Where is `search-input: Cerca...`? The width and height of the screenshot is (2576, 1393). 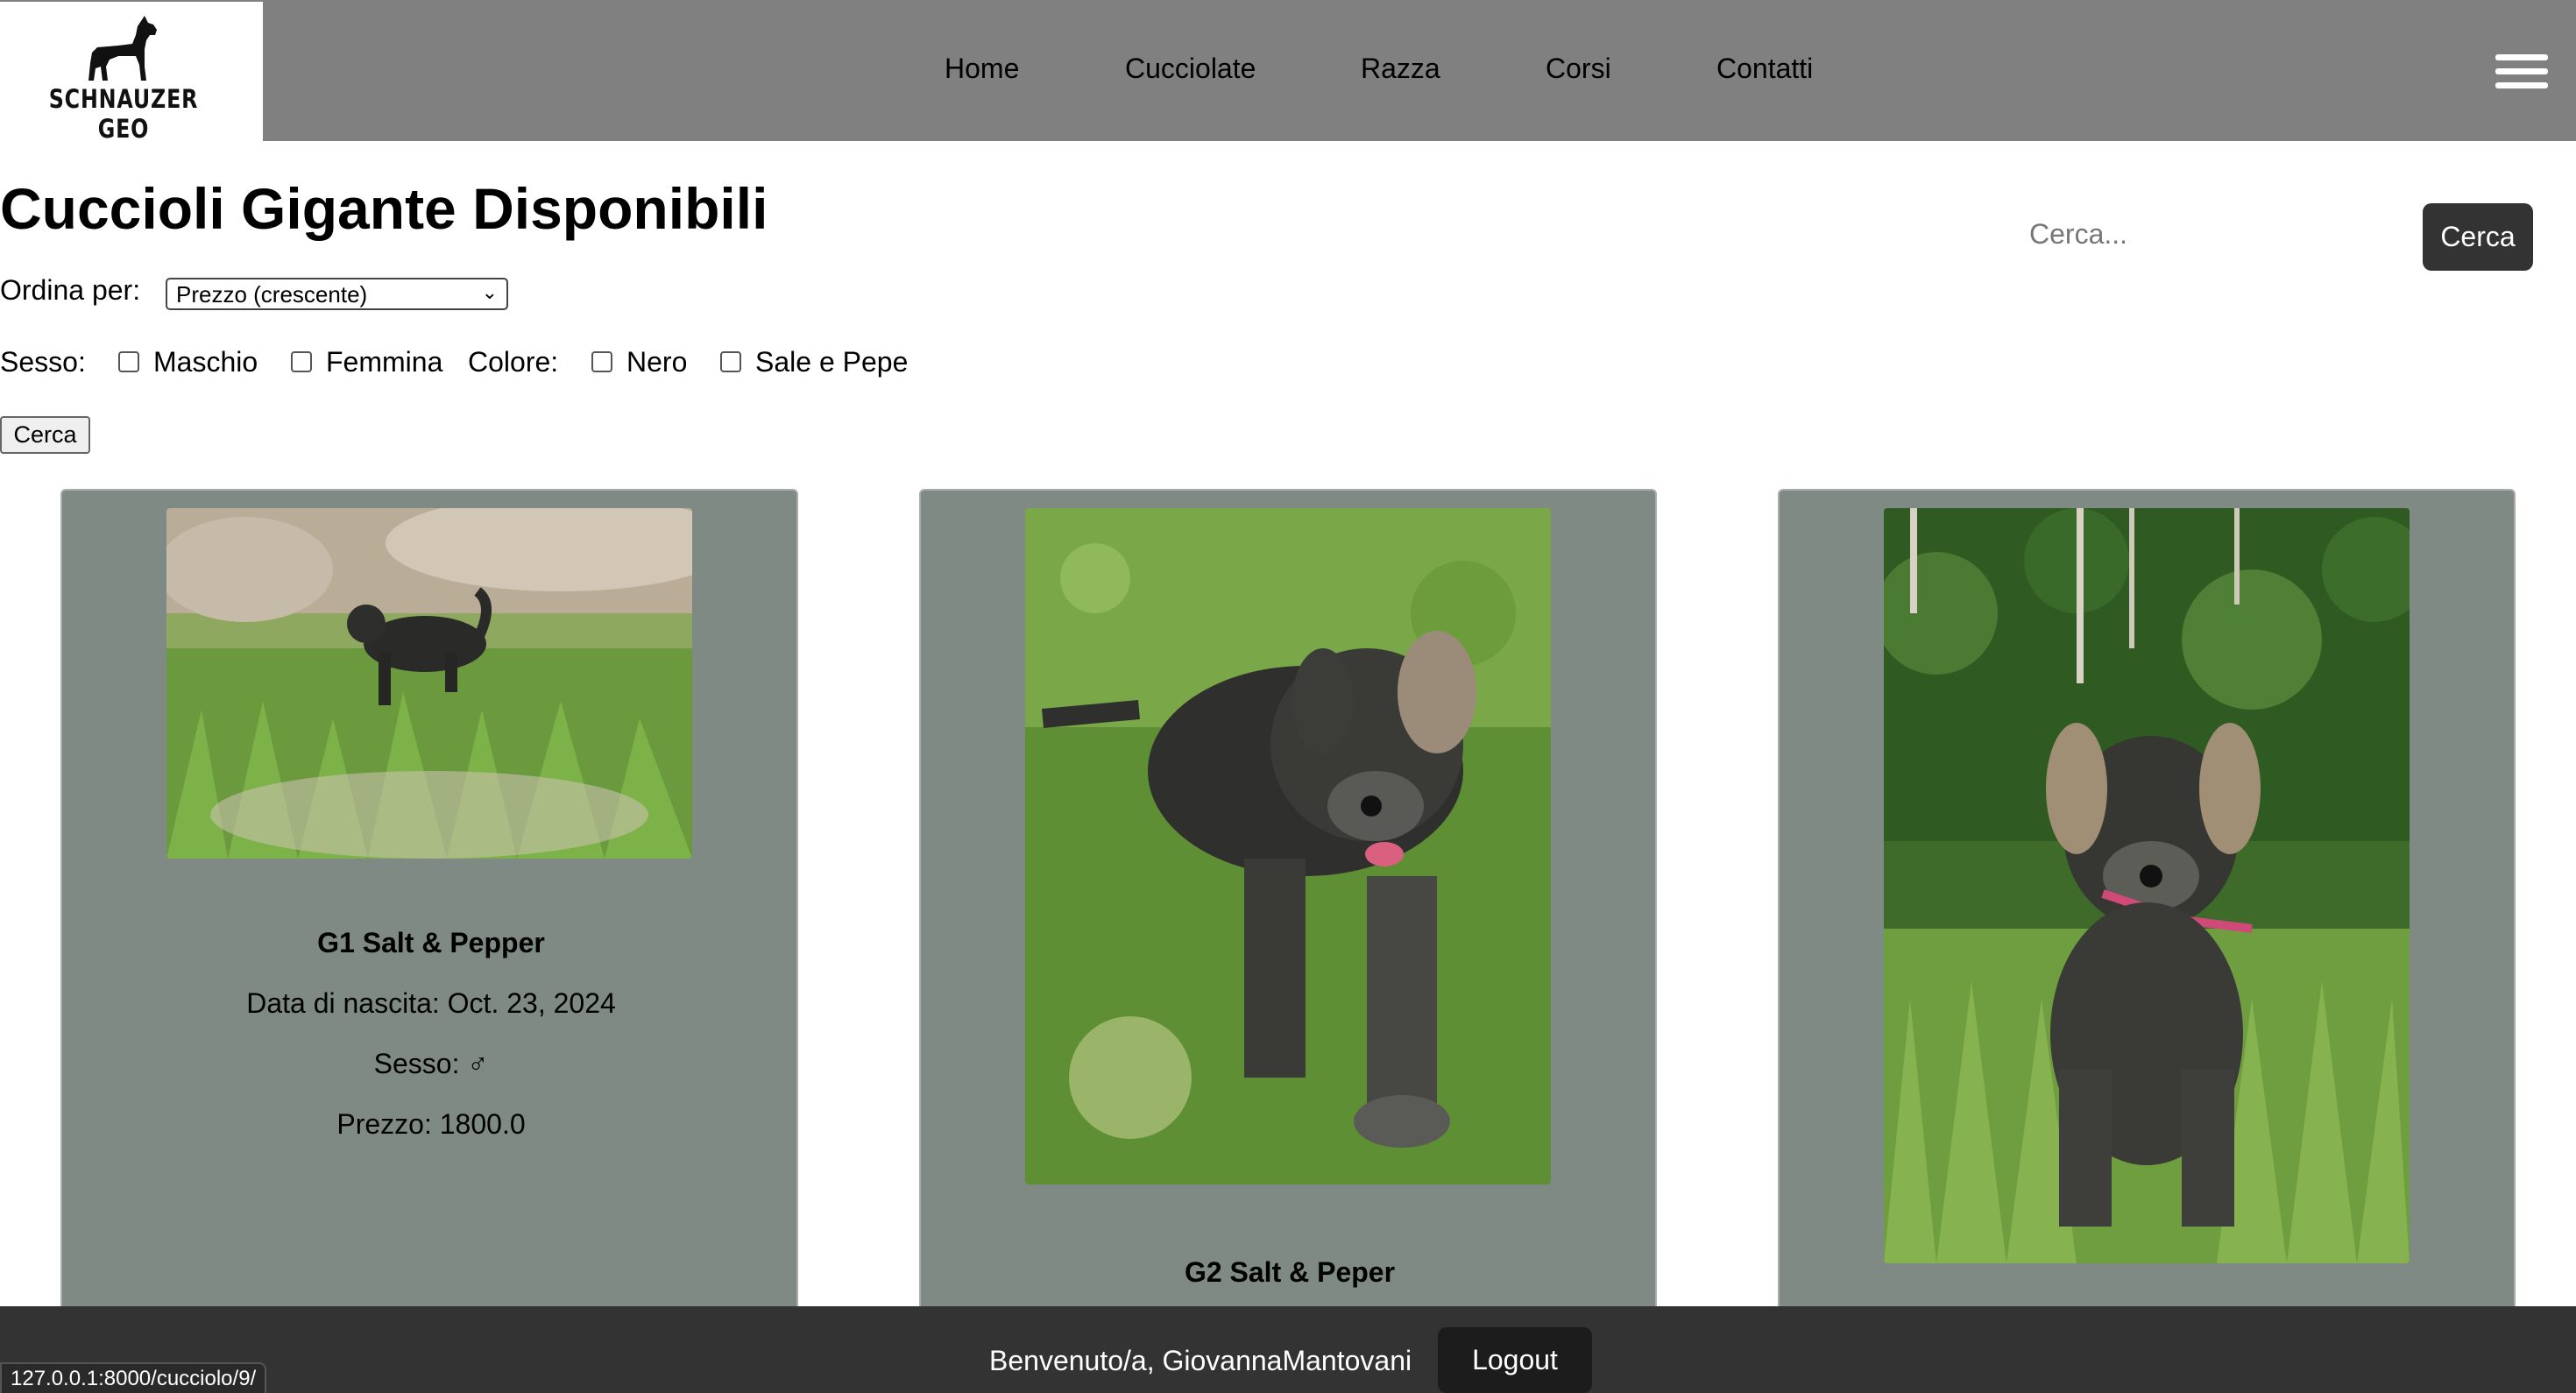
search-input: Cerca... is located at coordinates (2208, 234).